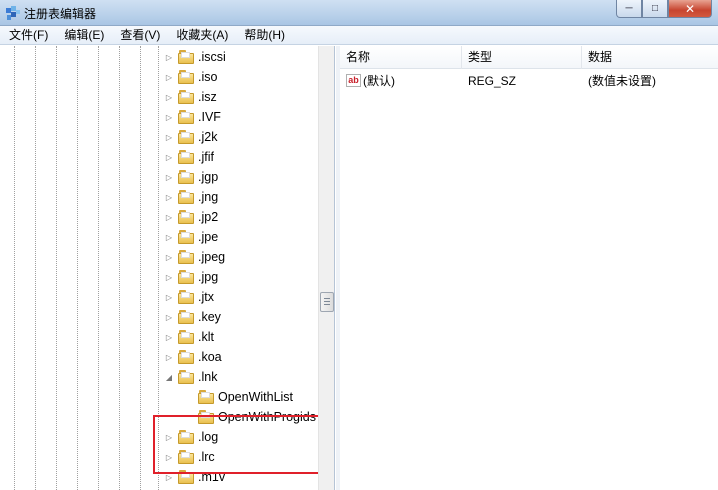 This screenshot has height=490, width=718. I want to click on tree-key: ▷ .key, so click(192, 317).